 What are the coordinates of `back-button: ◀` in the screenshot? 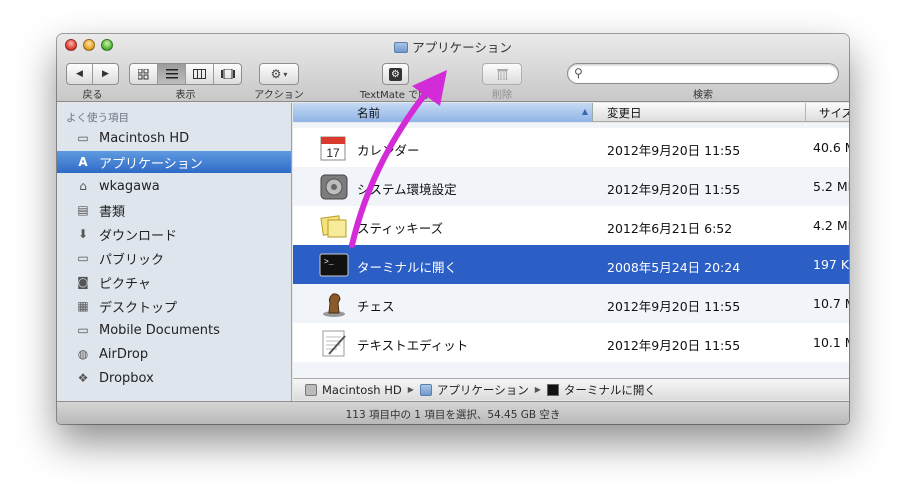 It's located at (80, 74).